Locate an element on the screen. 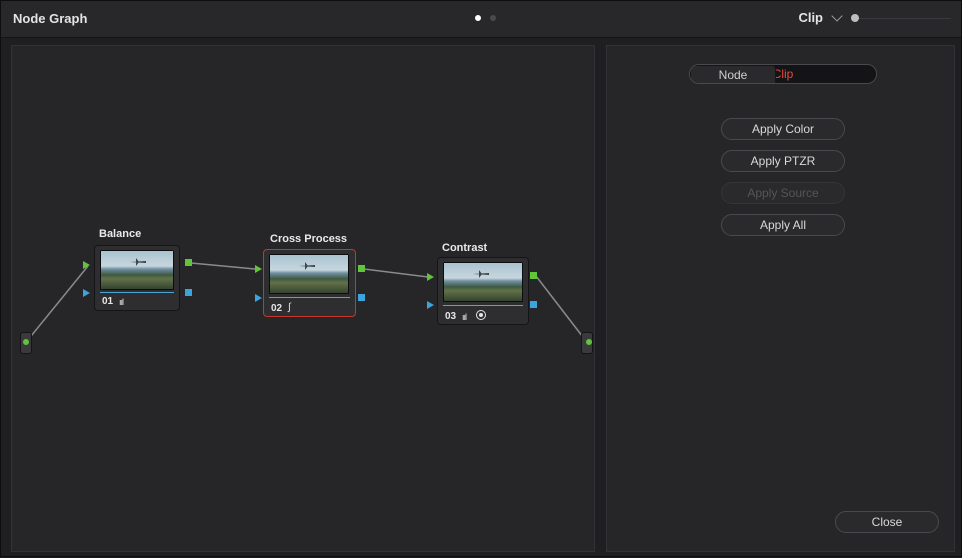 The height and width of the screenshot is (558, 962). node-02: 02 ∫ is located at coordinates (309, 283).